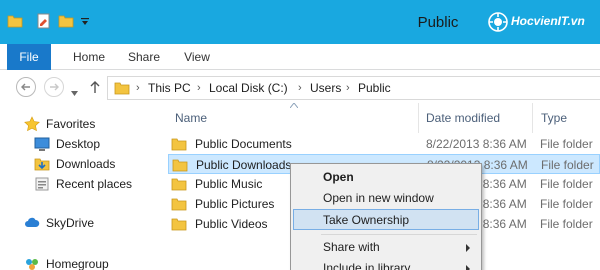 Image resolution: width=600 pixels, height=270 pixels. Describe the element at coordinates (197, 57) in the screenshot. I see `tab-view: View` at that location.